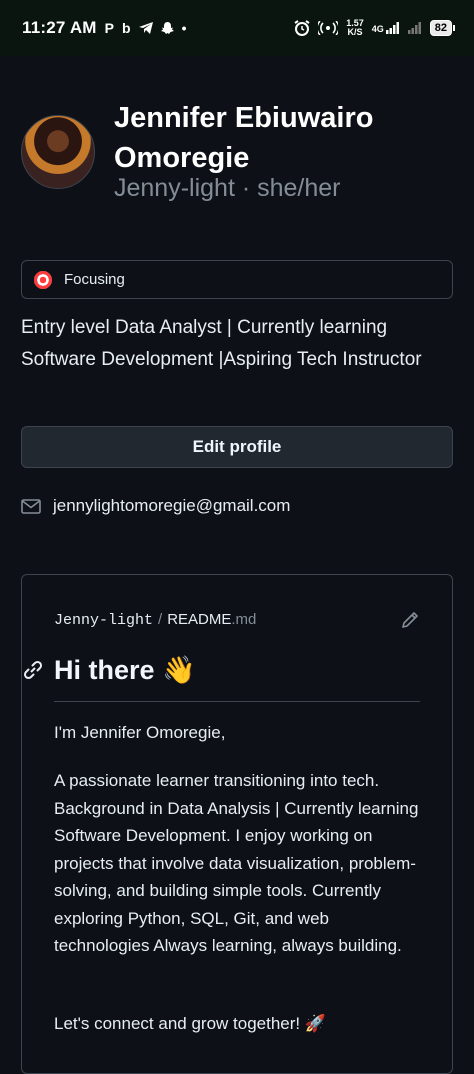 This screenshot has height=1074, width=474. What do you see at coordinates (237, 279) in the screenshot?
I see `status-button: Focusing` at bounding box center [237, 279].